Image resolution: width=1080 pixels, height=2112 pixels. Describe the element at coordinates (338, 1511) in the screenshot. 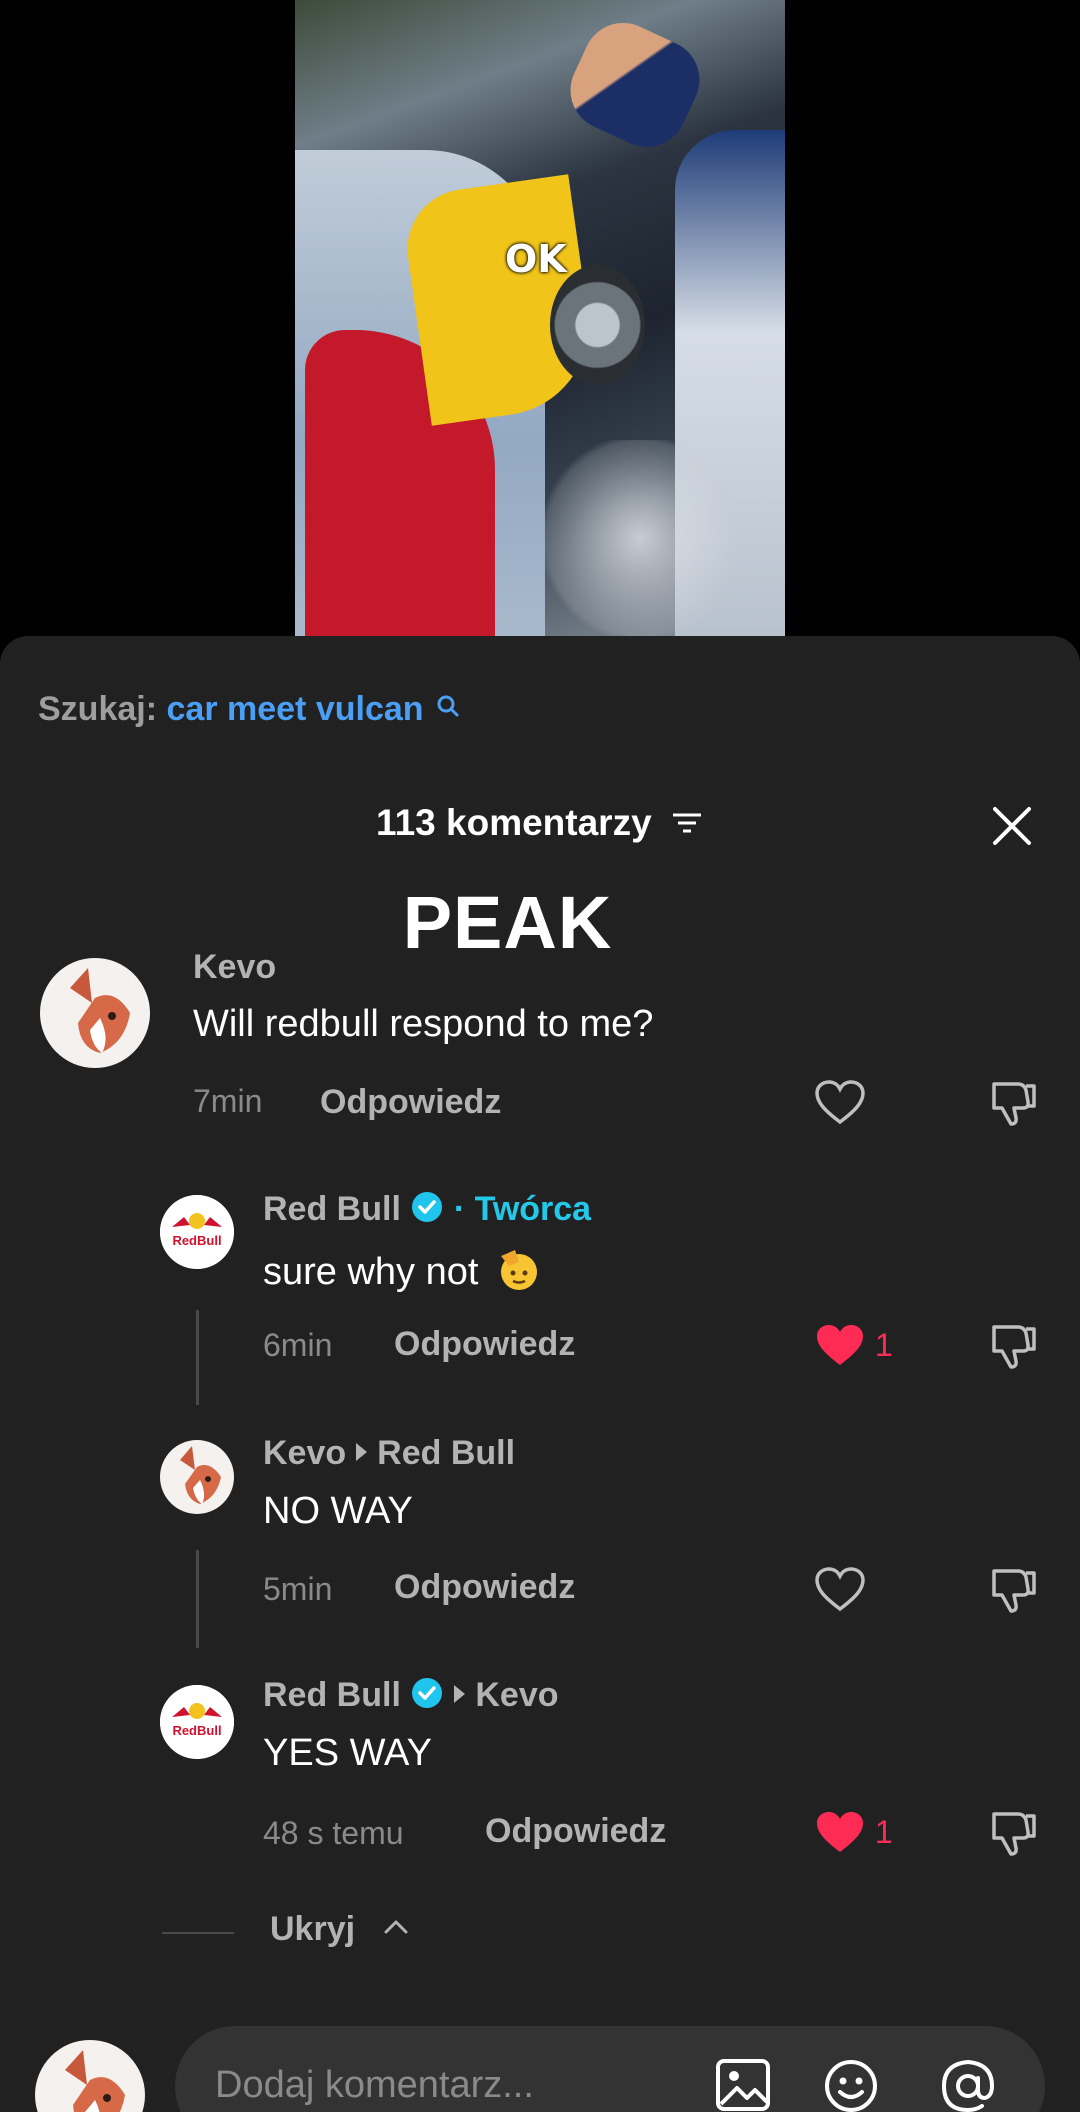

I see `reply-text: NO WAY` at that location.